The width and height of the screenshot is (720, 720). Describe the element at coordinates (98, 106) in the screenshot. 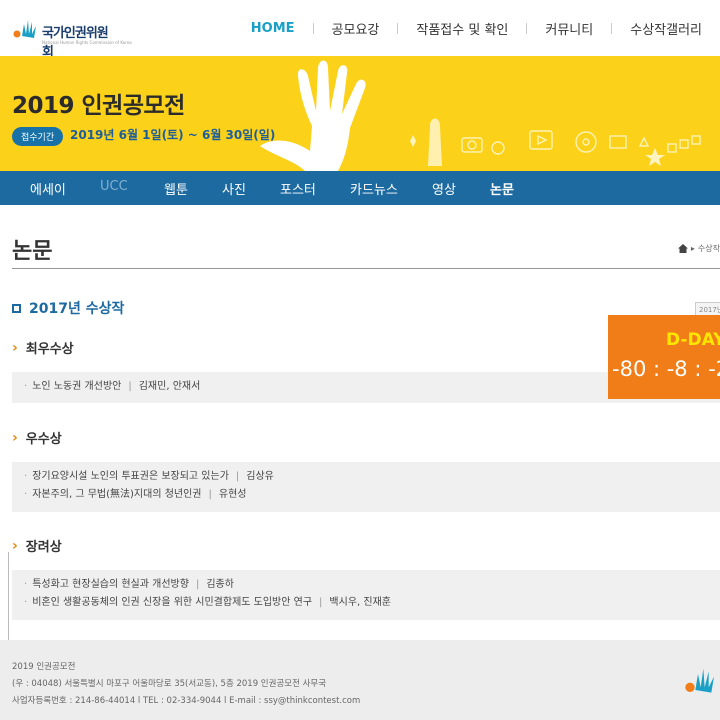

I see `banner-title: 2019 인권공모전` at that location.